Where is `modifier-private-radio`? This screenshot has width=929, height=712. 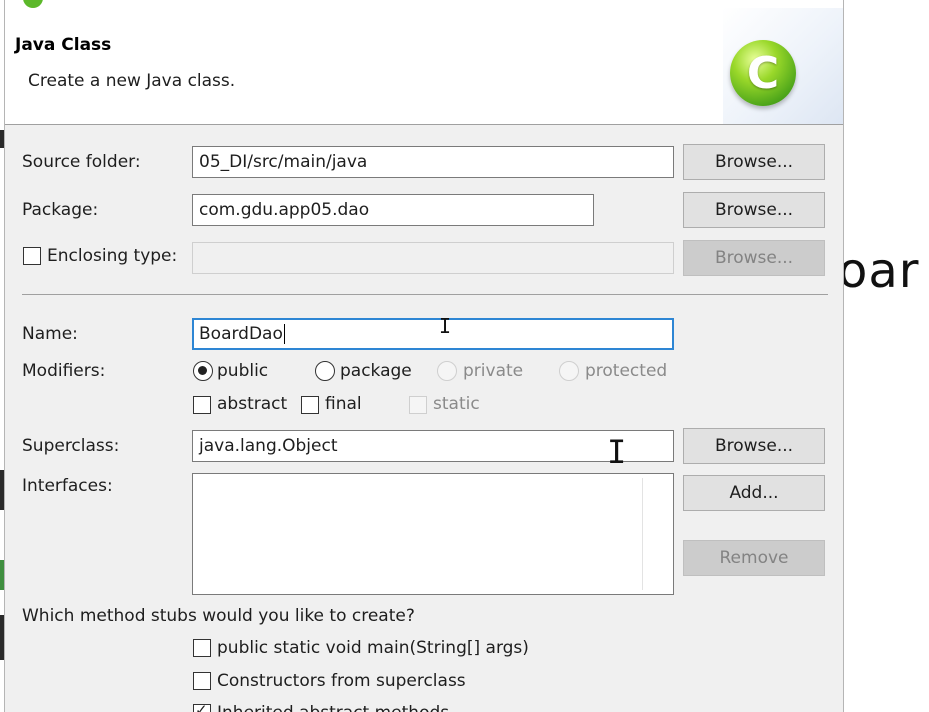 modifier-private-radio is located at coordinates (447, 371).